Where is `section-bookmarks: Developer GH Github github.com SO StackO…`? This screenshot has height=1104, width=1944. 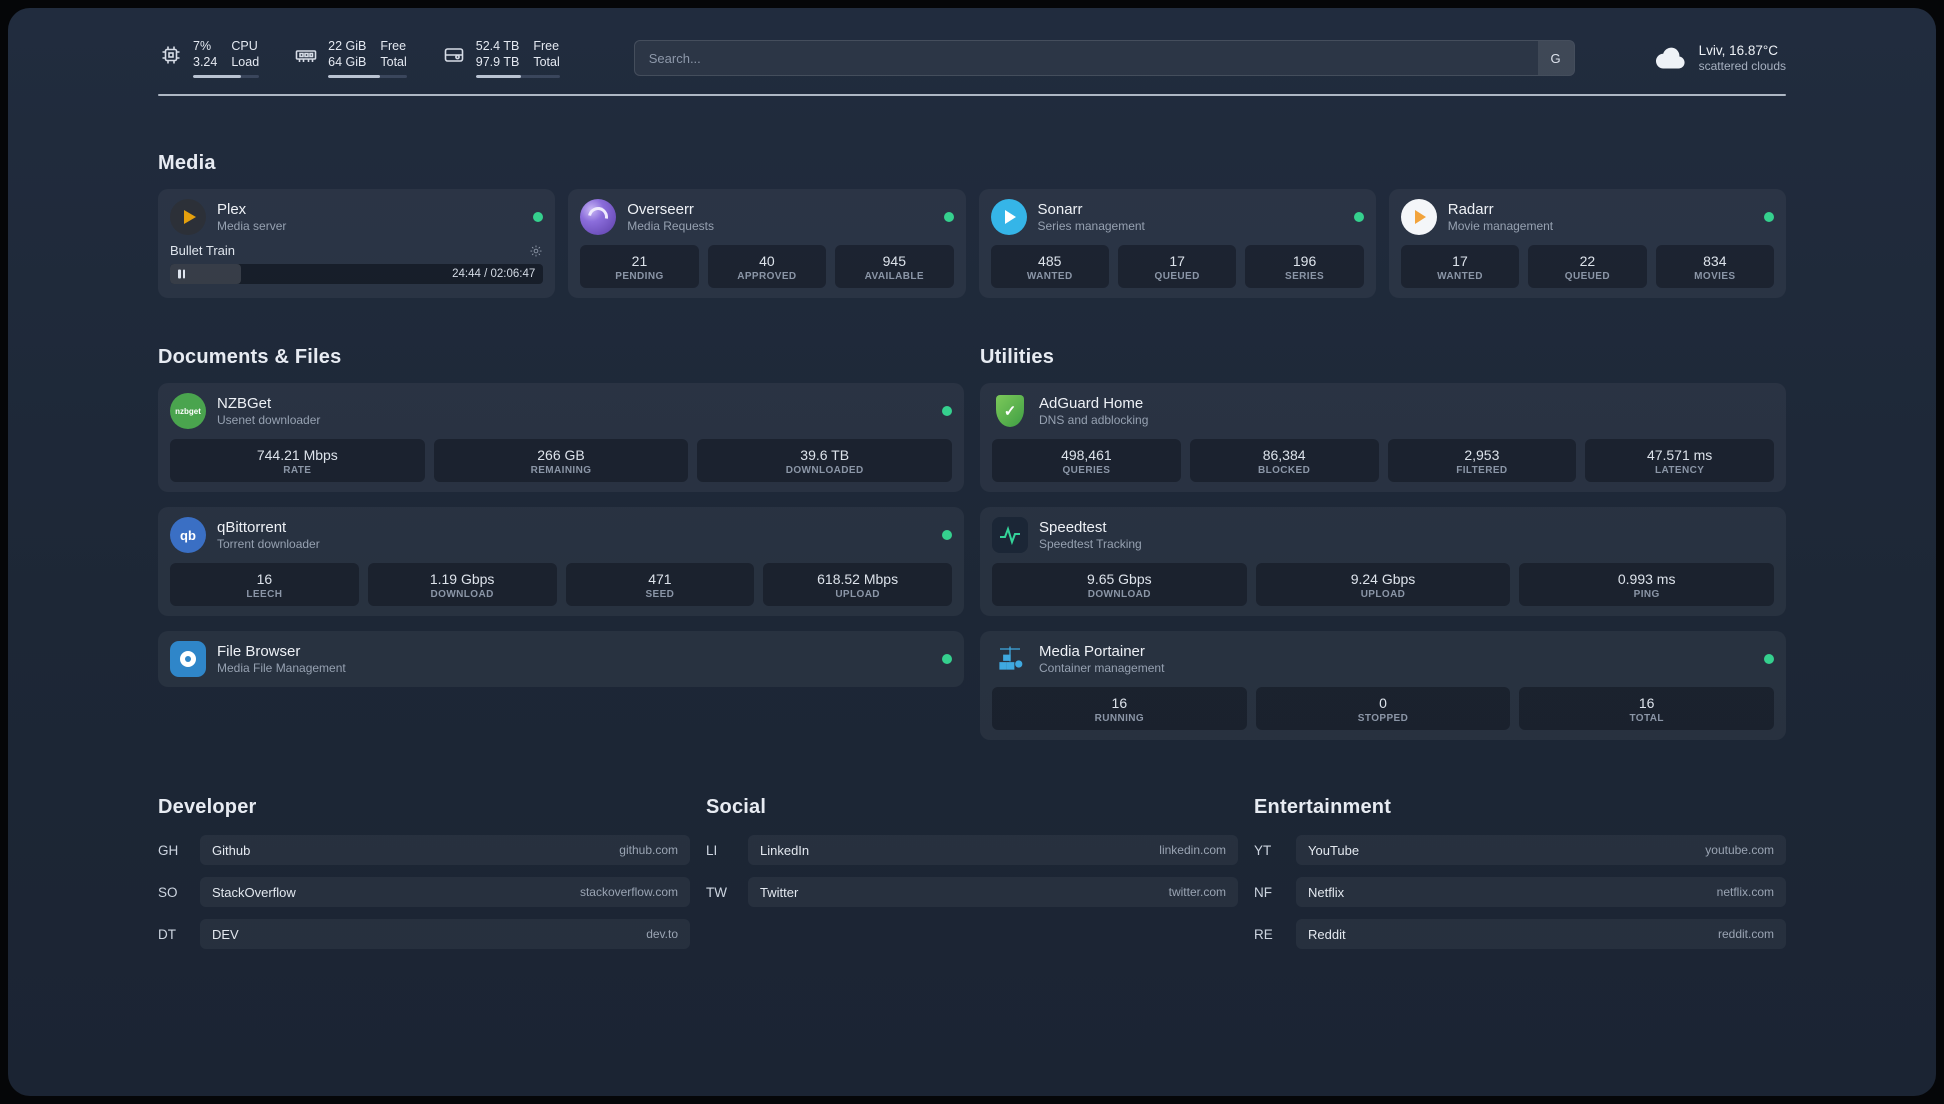
section-bookmarks: Developer GH Github github.com SO StackO… is located at coordinates (972, 872).